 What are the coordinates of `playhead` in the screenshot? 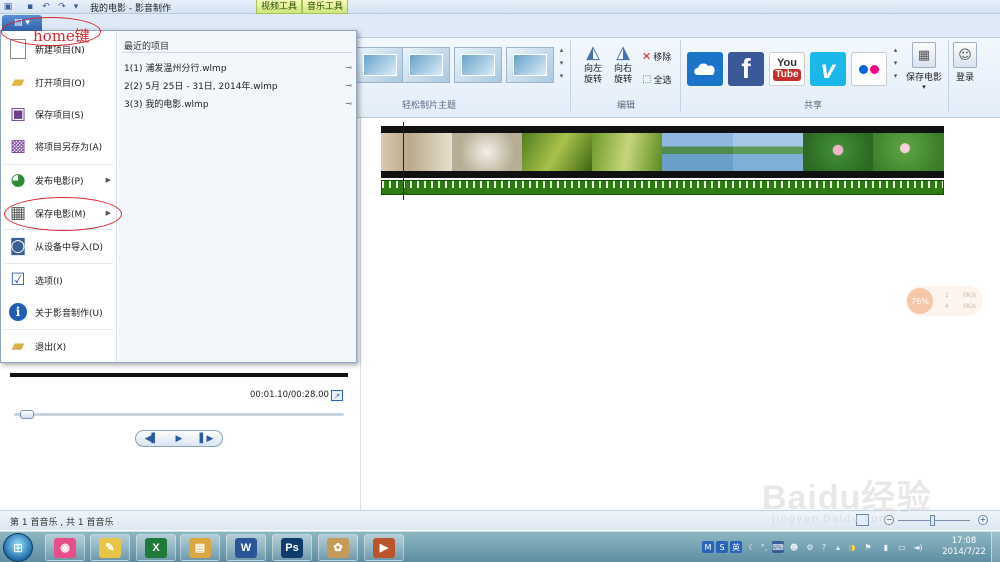 It's located at (403, 161).